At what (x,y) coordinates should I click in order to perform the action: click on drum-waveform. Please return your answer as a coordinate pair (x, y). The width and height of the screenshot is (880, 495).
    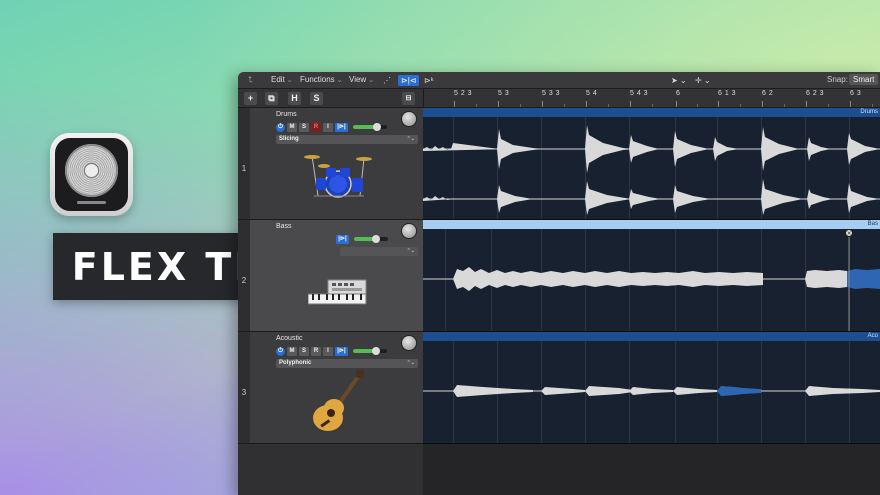
    Looking at the image, I should click on (651, 170).